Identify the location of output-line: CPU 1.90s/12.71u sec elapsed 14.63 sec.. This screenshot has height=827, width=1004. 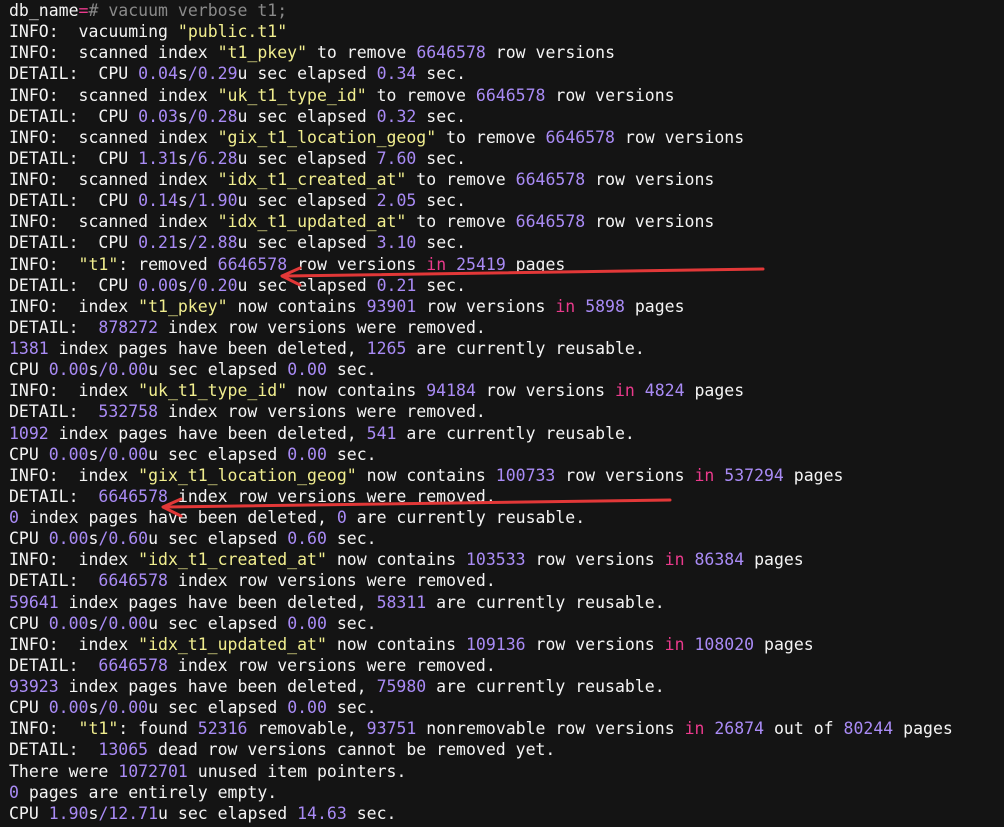
(504, 813).